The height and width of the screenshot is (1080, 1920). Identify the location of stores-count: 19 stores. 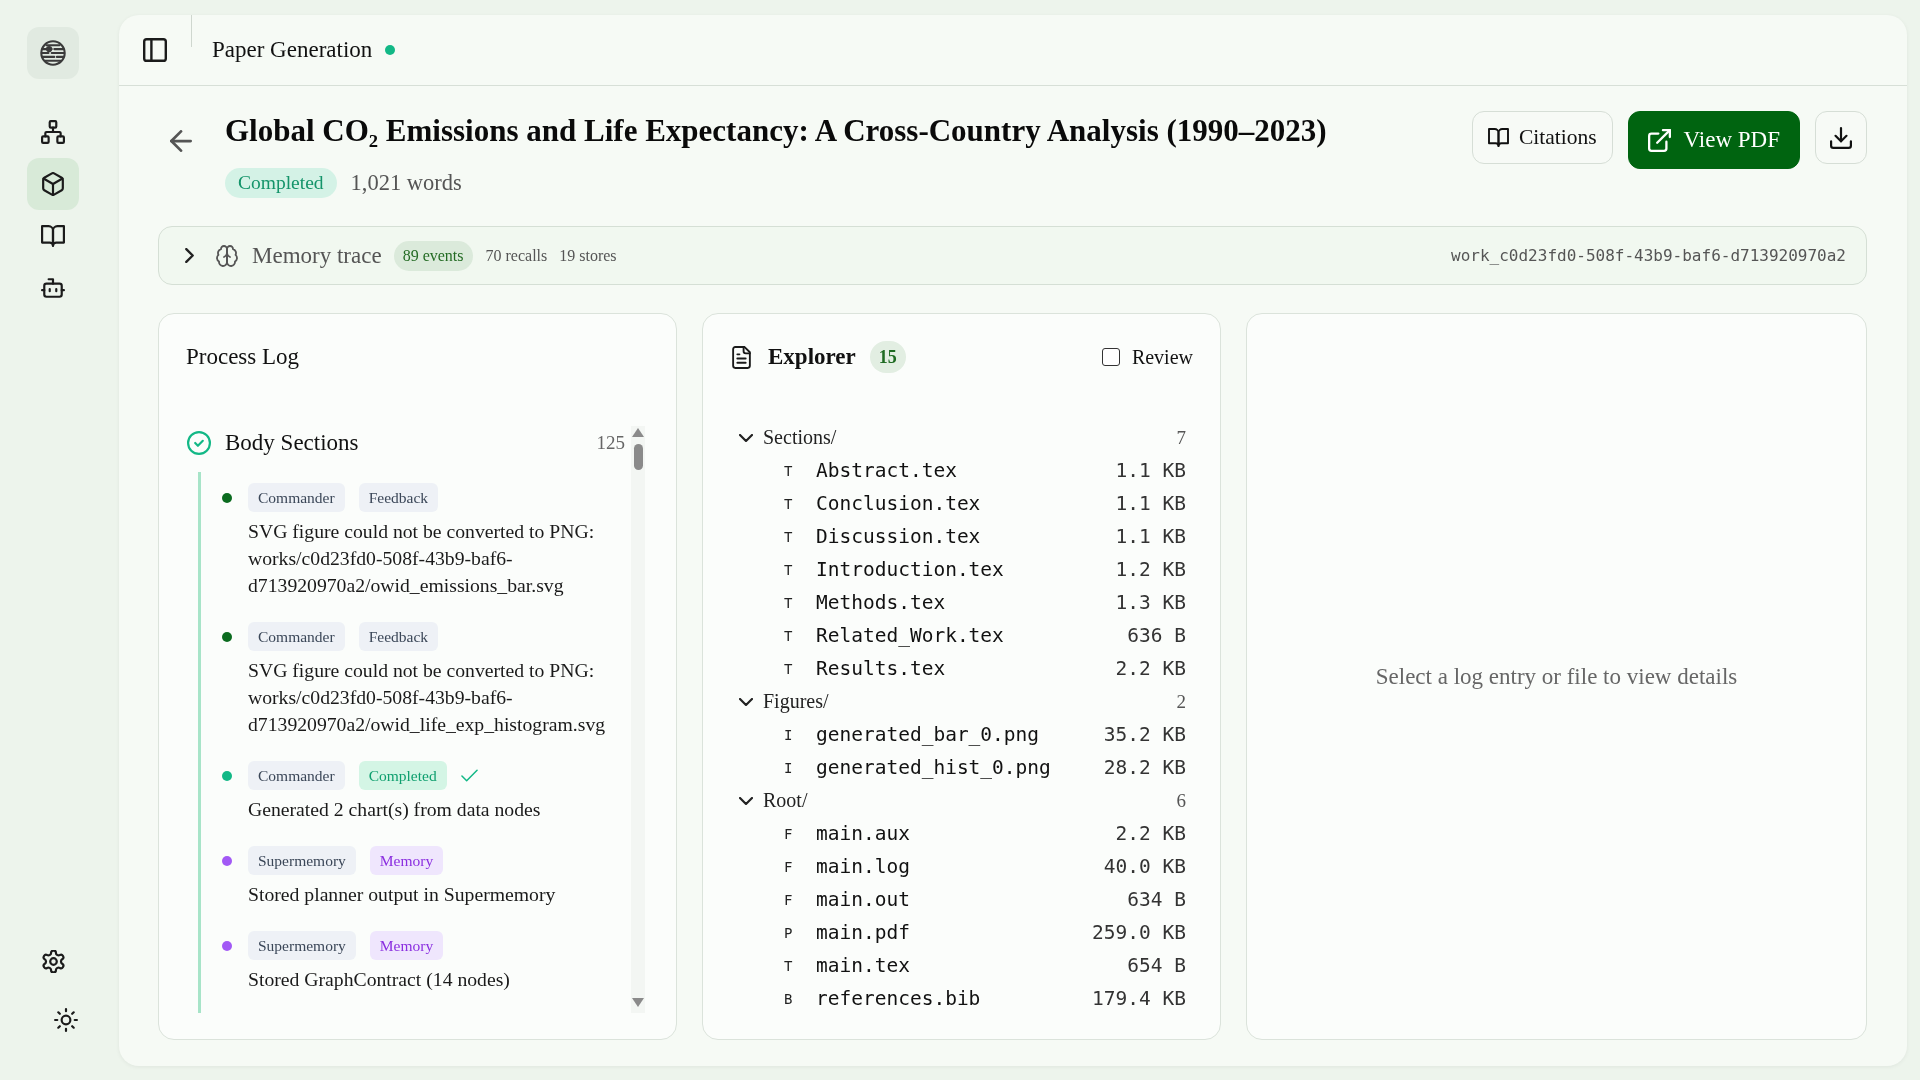
(588, 255).